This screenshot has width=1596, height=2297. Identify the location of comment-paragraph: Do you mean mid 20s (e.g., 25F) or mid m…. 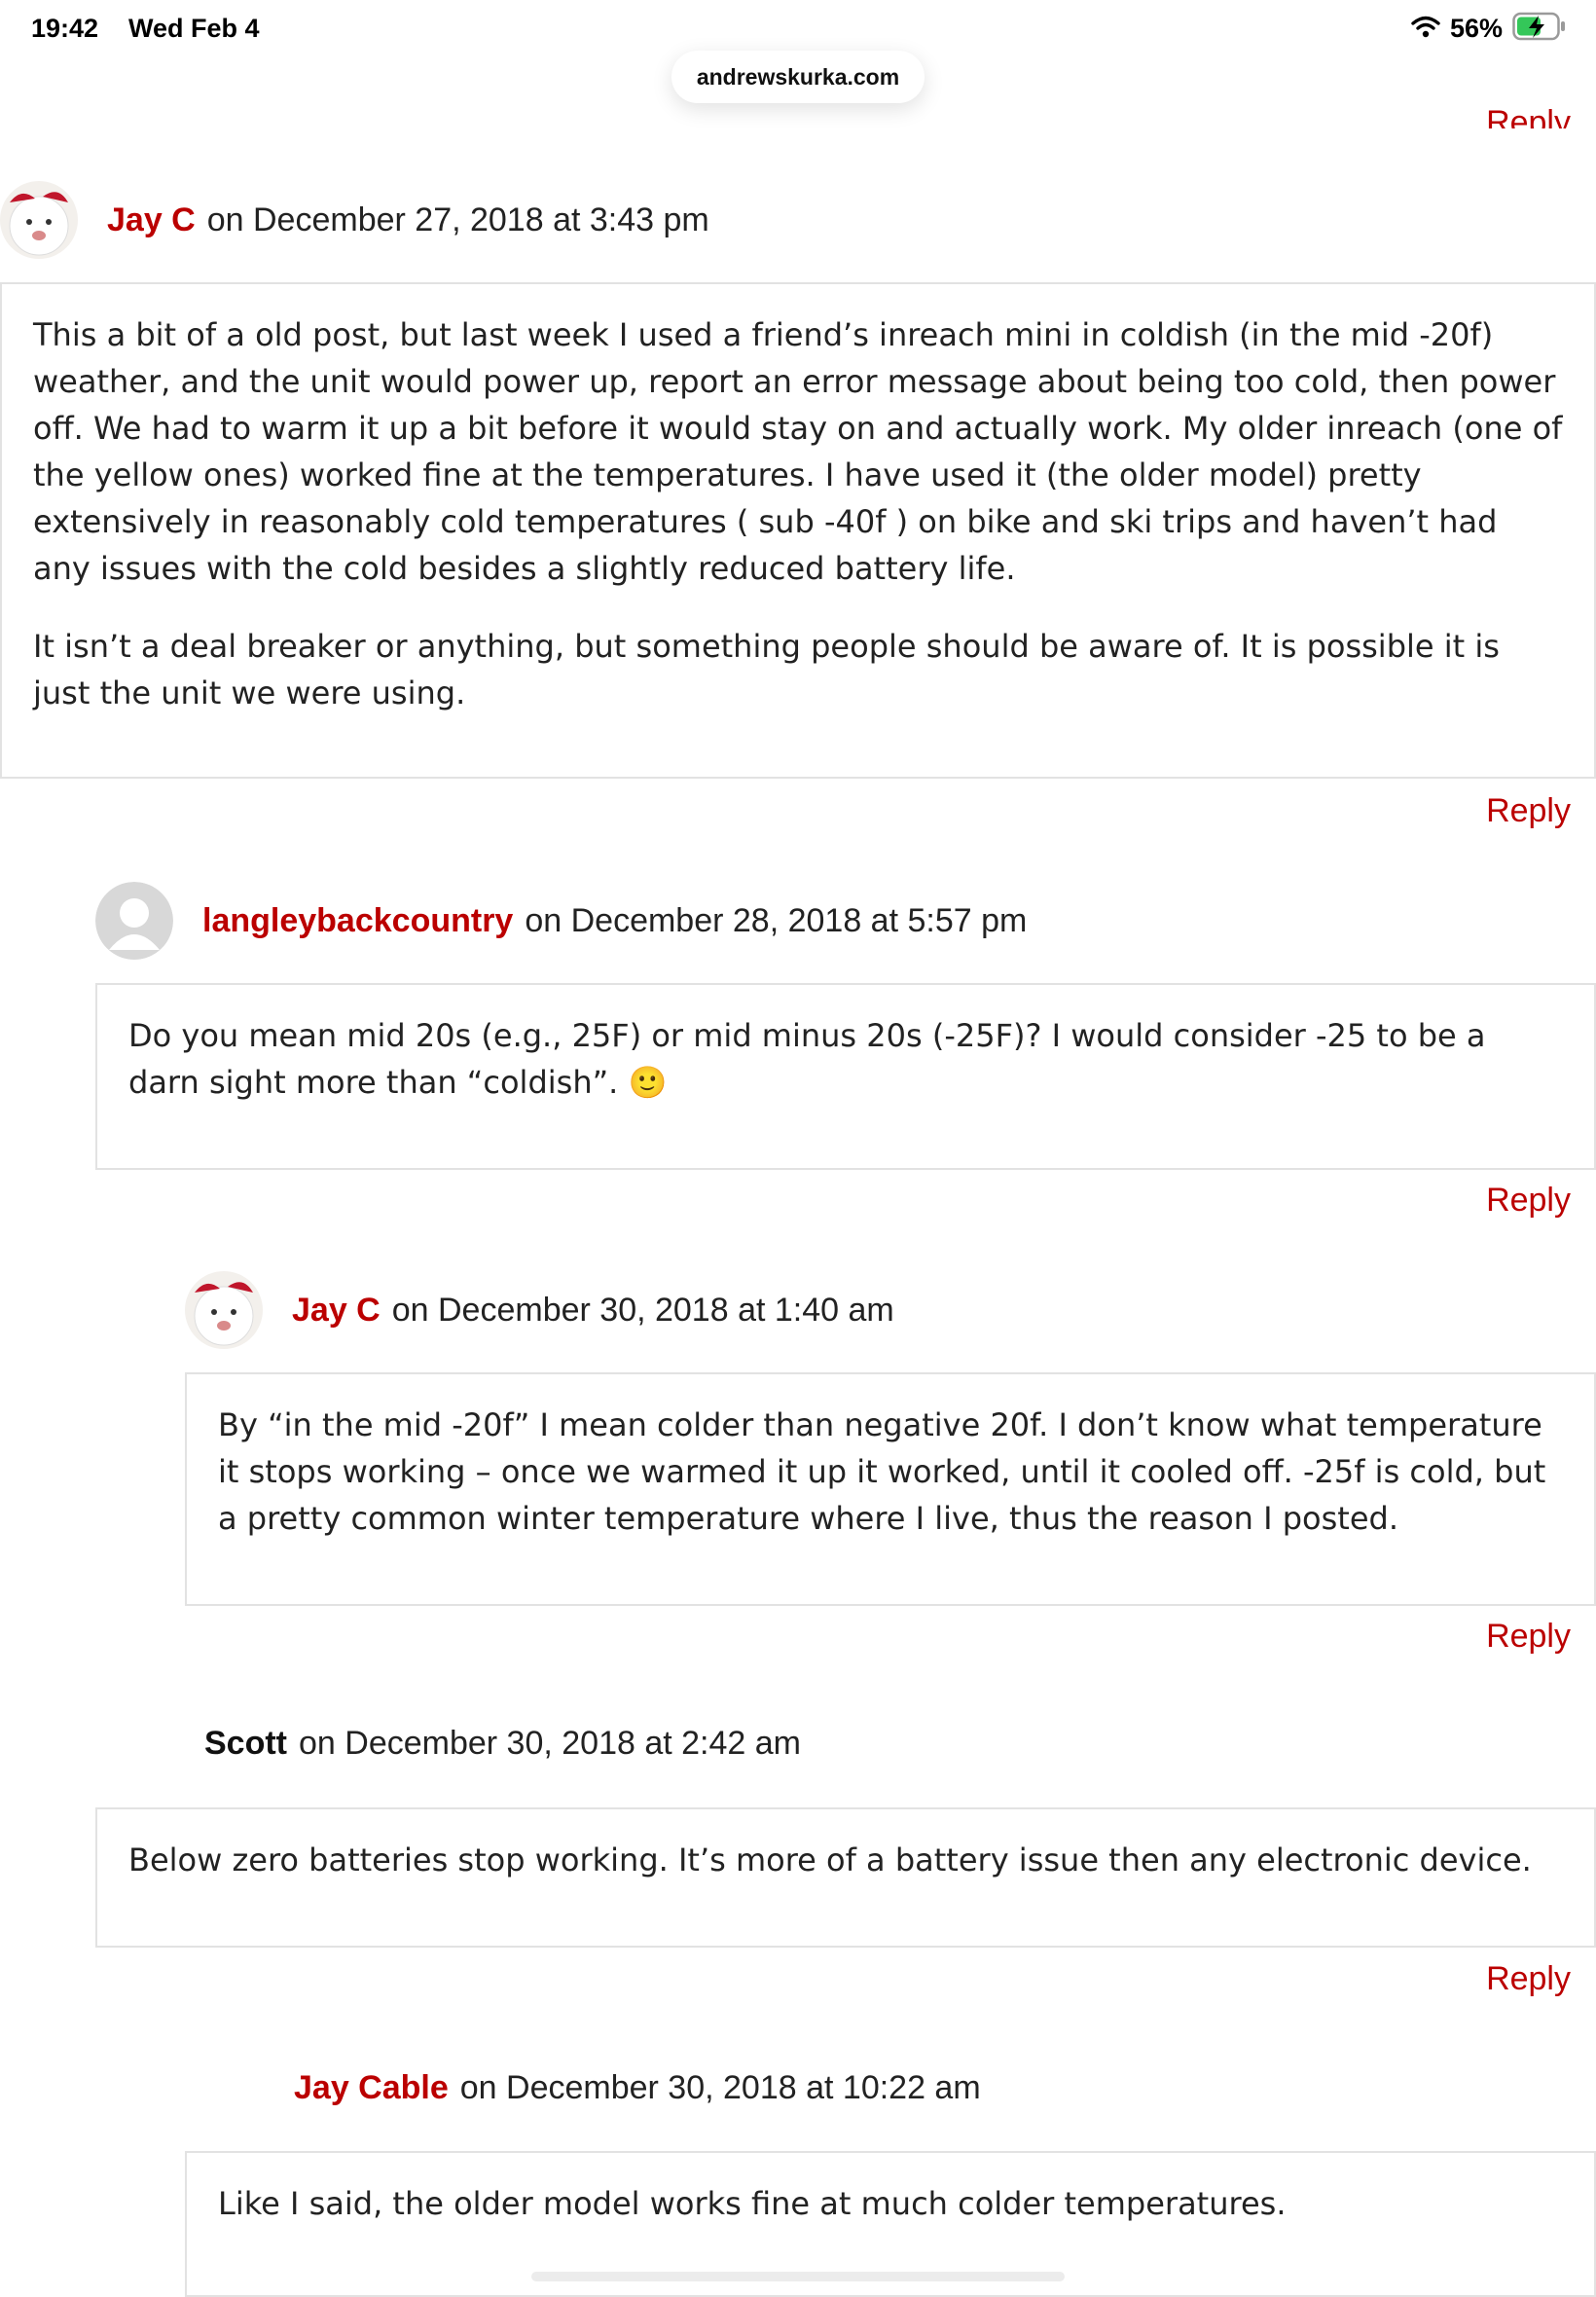
(807, 1059).